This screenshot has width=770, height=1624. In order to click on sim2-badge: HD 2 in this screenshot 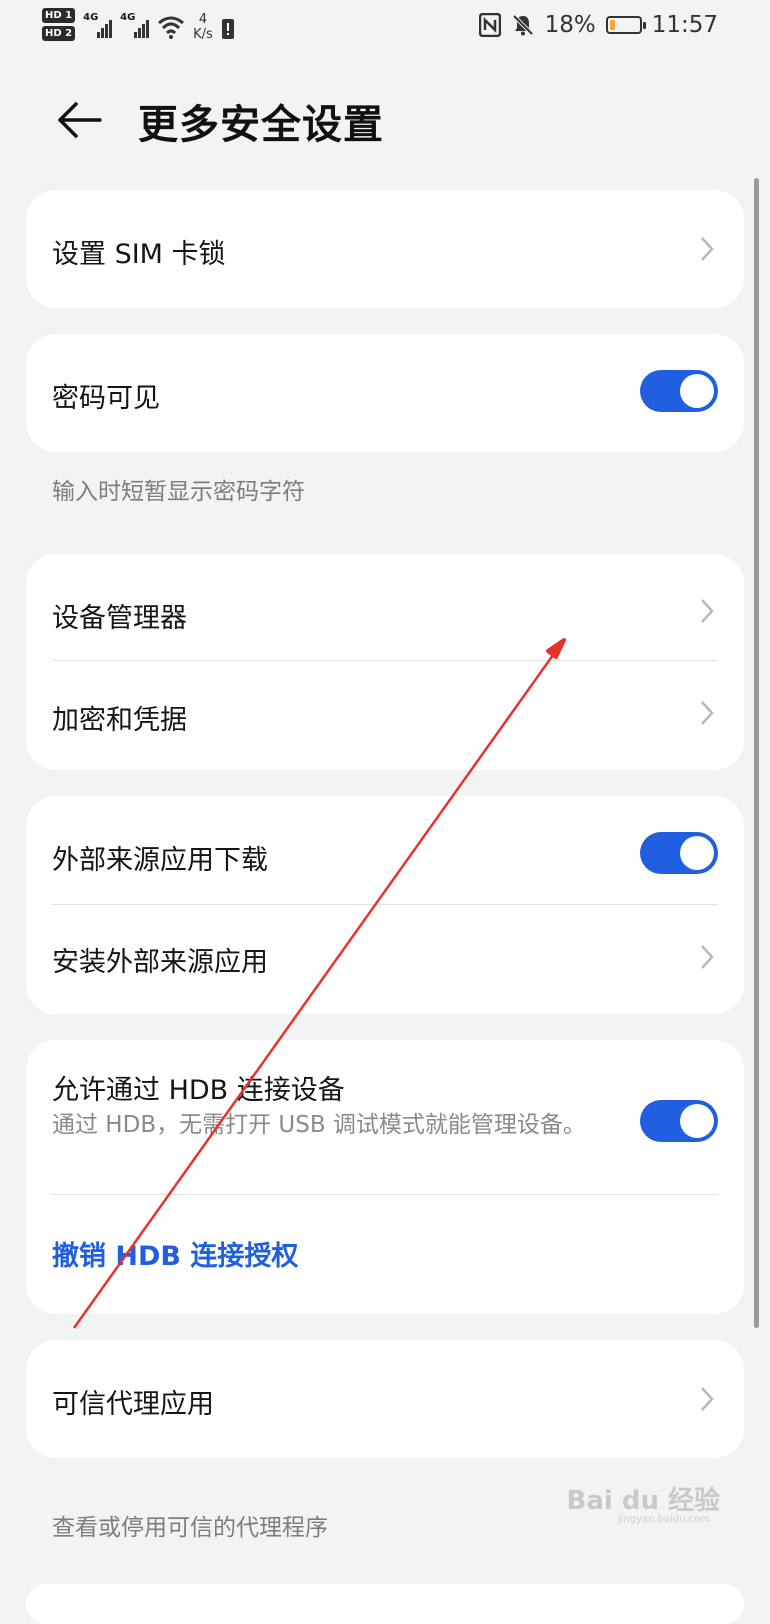, I will do `click(59, 33)`.